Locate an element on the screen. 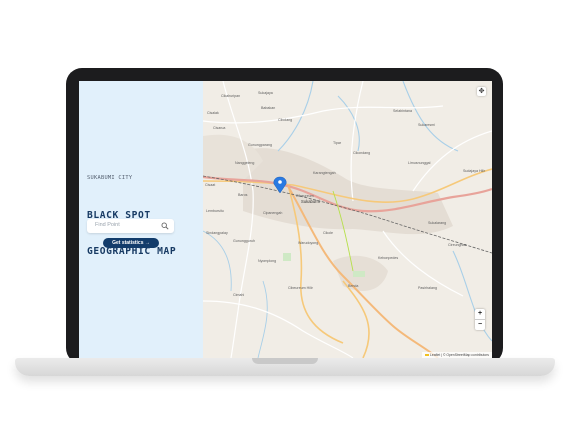 This screenshot has height=439, width=568. map-label: Cibeureum Hilir is located at coordinates (300, 288).